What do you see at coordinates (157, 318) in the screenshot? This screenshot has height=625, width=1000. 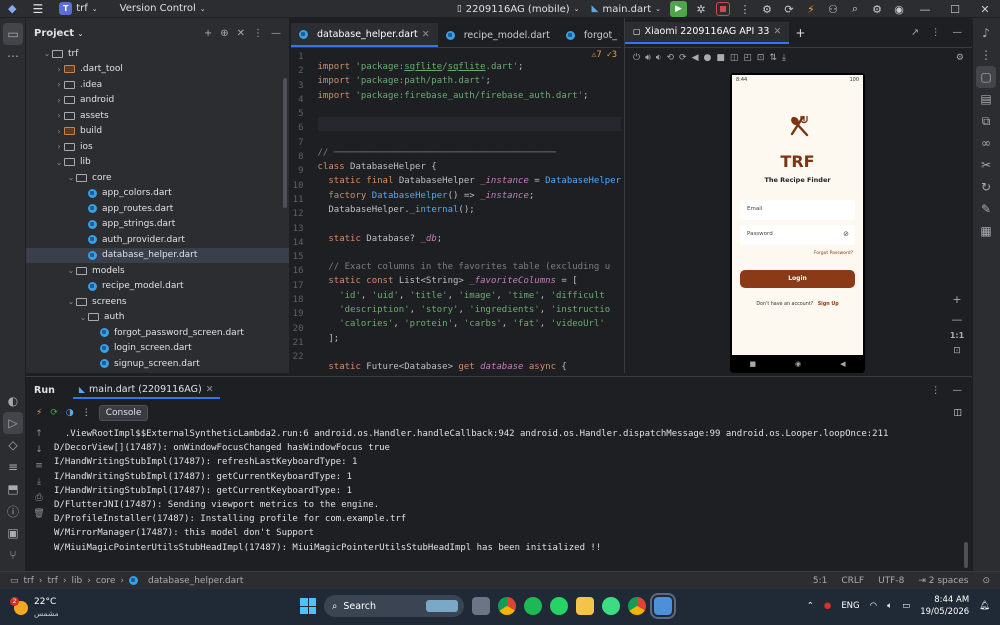 I see `tree-item: ⌄ auth` at bounding box center [157, 318].